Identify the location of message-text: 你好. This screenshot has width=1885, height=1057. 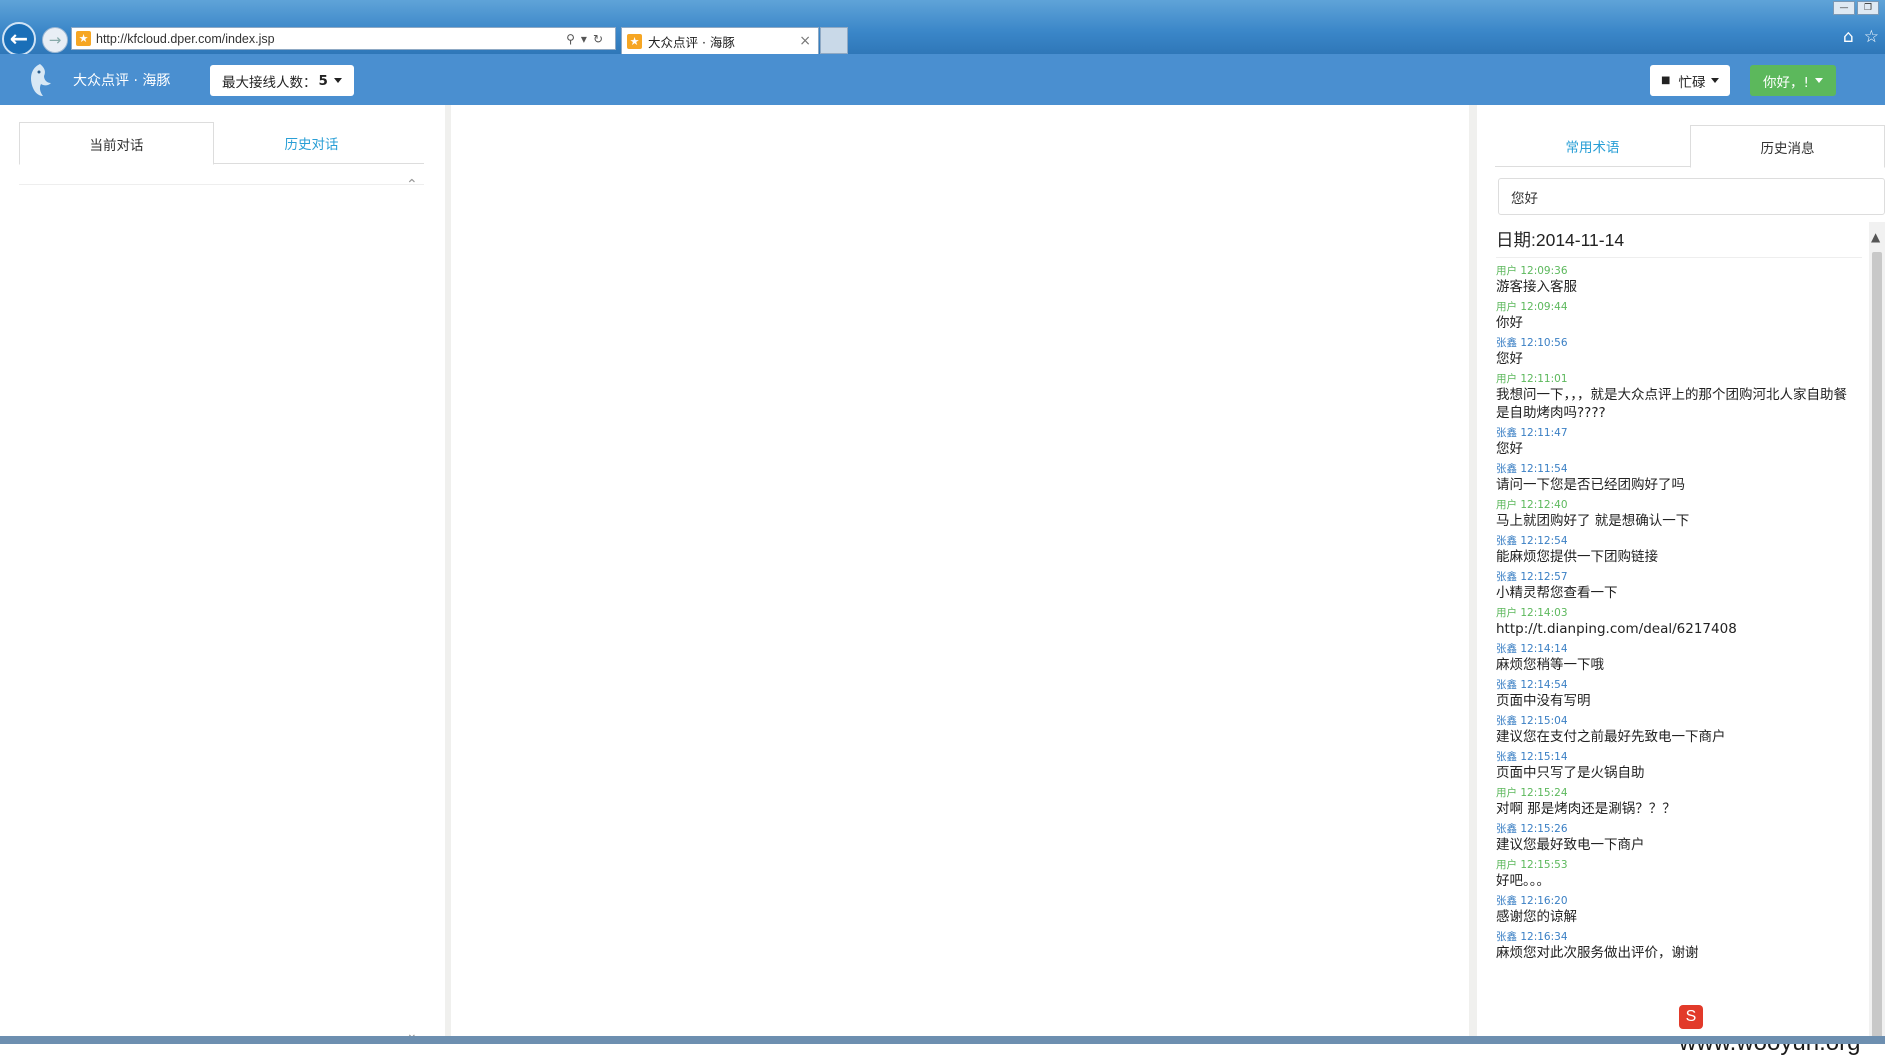
(1509, 323).